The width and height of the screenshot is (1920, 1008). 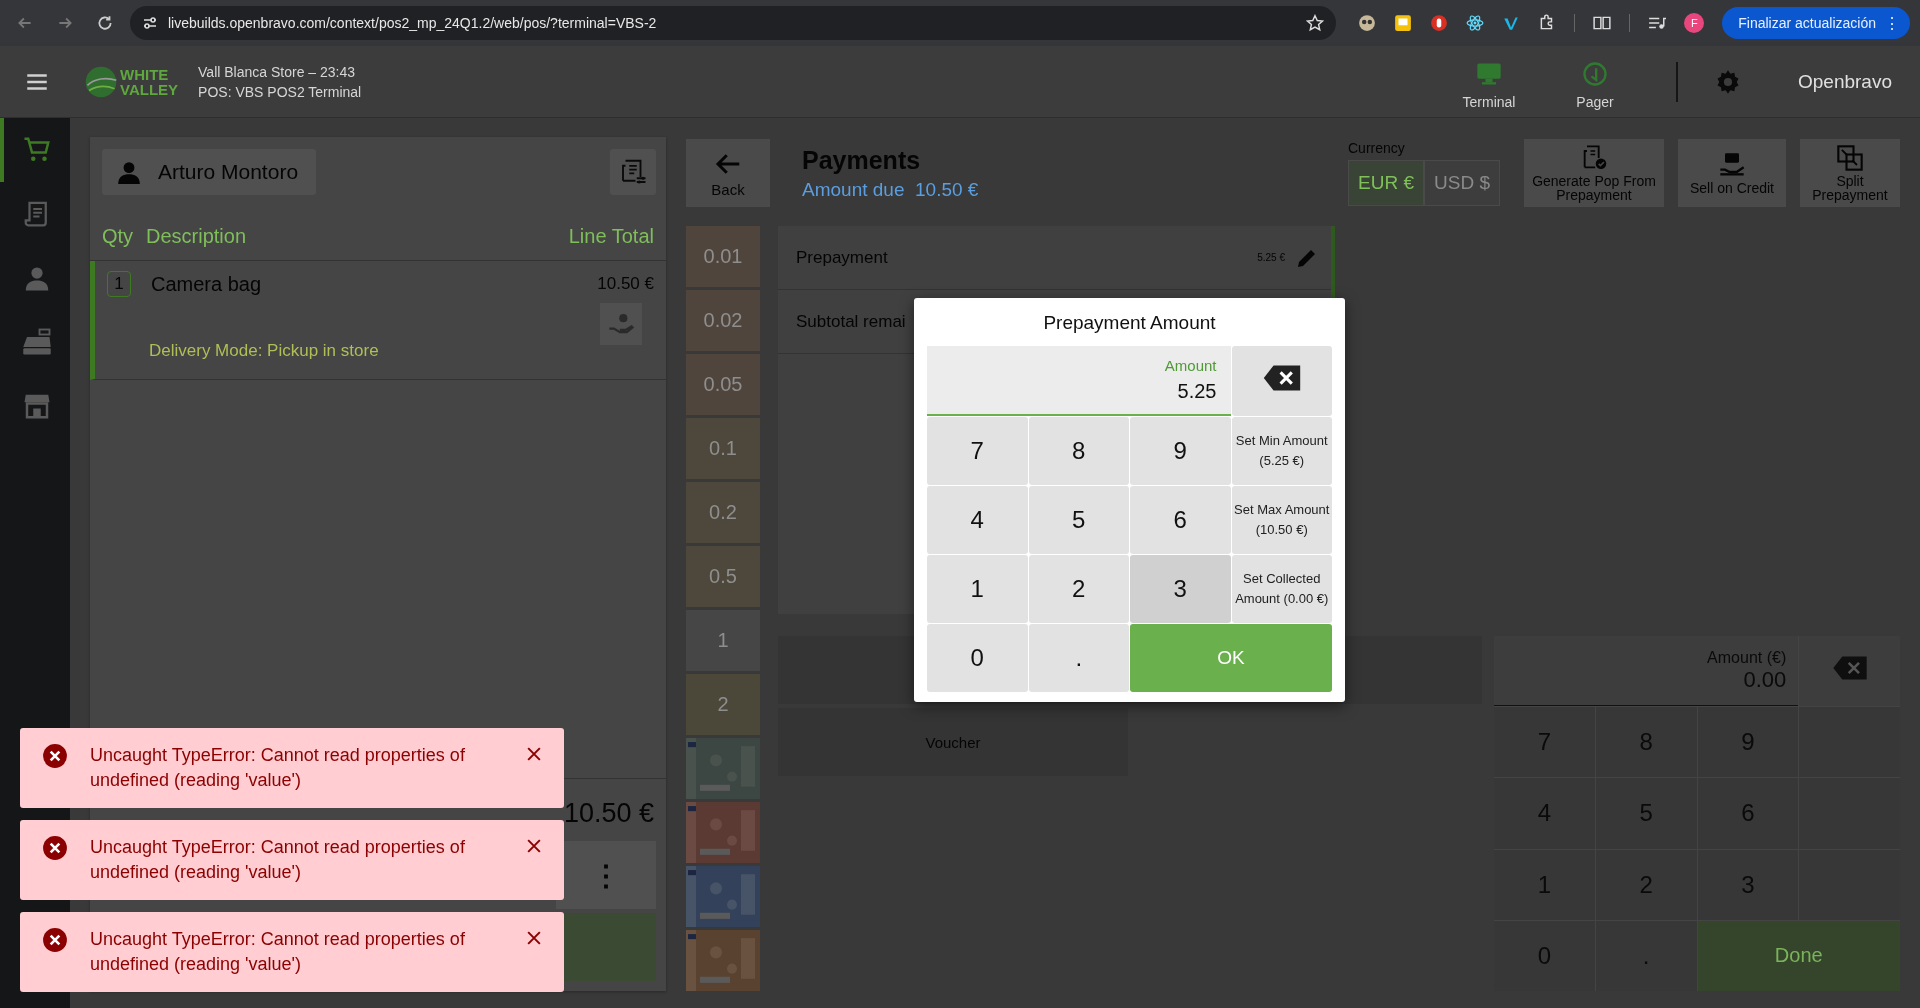 I want to click on preset-amount-button: Set Max Amount (10.50 €), so click(x=1281, y=520).